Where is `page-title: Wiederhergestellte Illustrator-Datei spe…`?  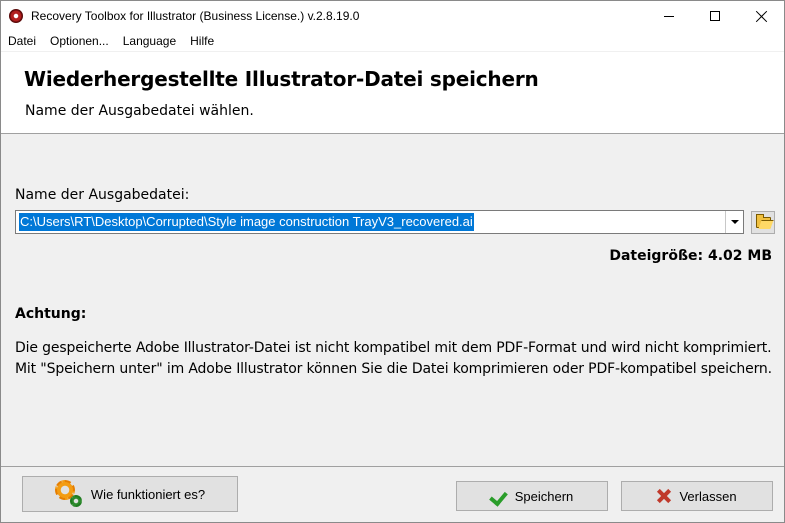 page-title: Wiederhergestellte Illustrator-Datei spe… is located at coordinates (281, 79).